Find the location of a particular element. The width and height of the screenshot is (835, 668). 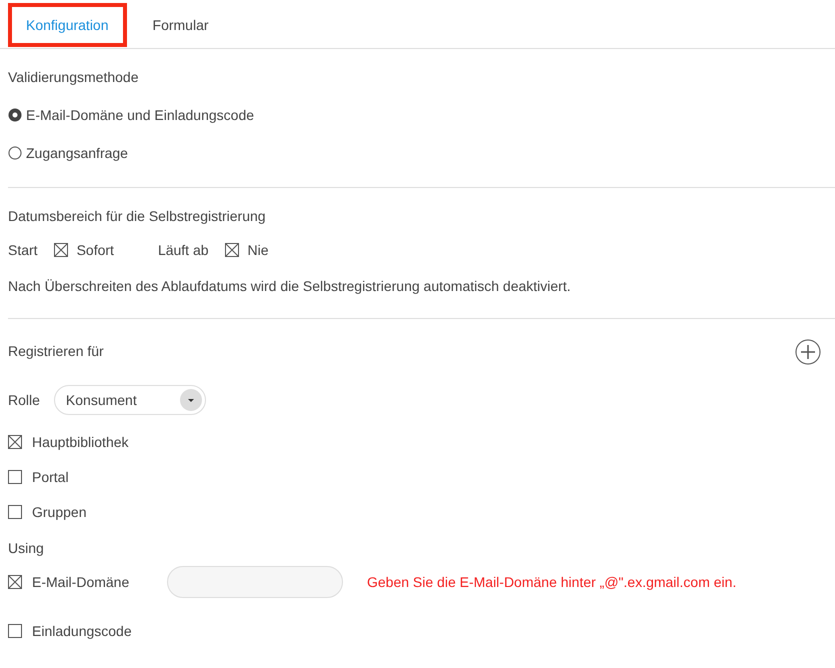

field-label: Start is located at coordinates (23, 250).